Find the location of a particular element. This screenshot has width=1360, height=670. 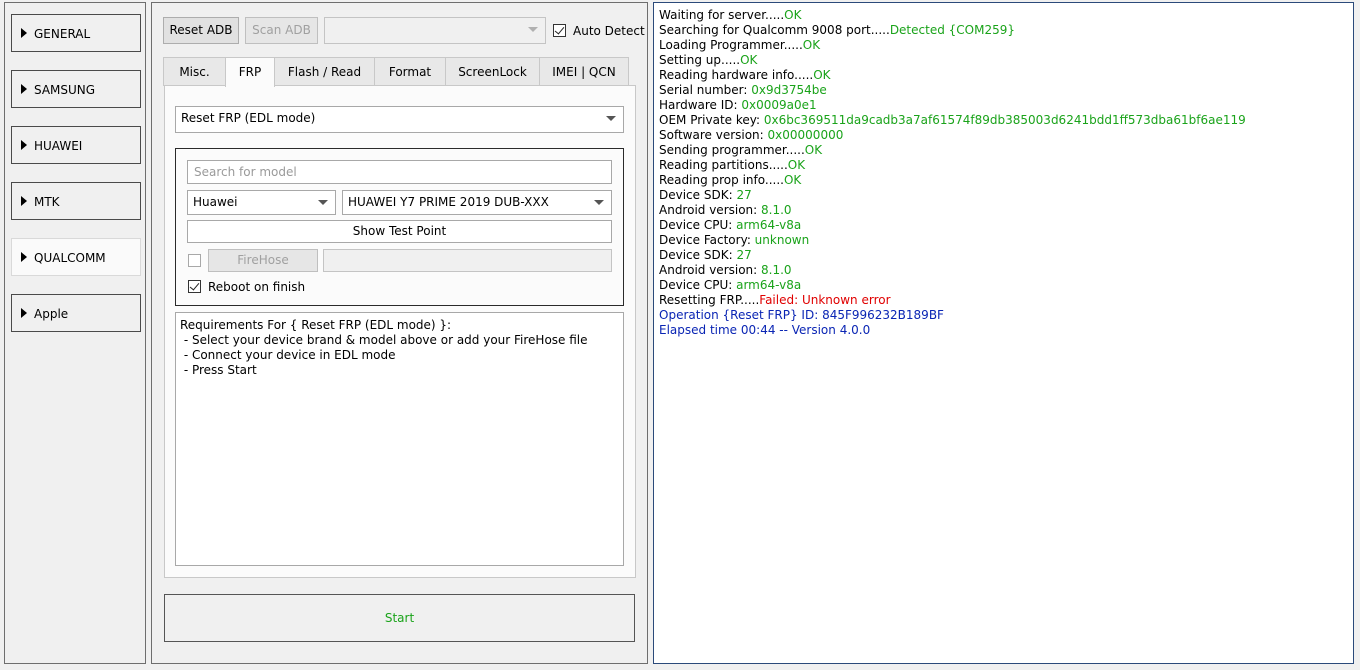

start-button: Start is located at coordinates (399, 618).